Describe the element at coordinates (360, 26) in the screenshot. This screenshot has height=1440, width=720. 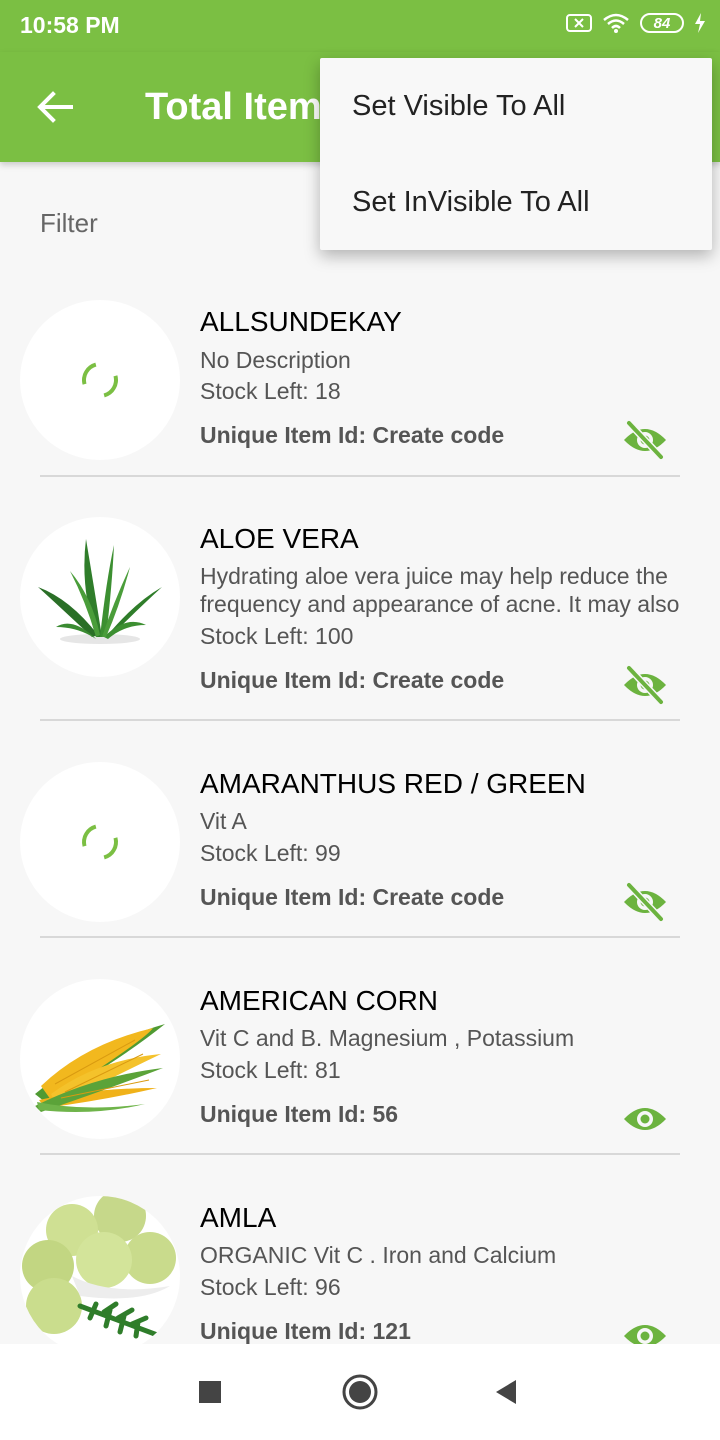
I see `status-bar: 10:58 PM 84` at that location.